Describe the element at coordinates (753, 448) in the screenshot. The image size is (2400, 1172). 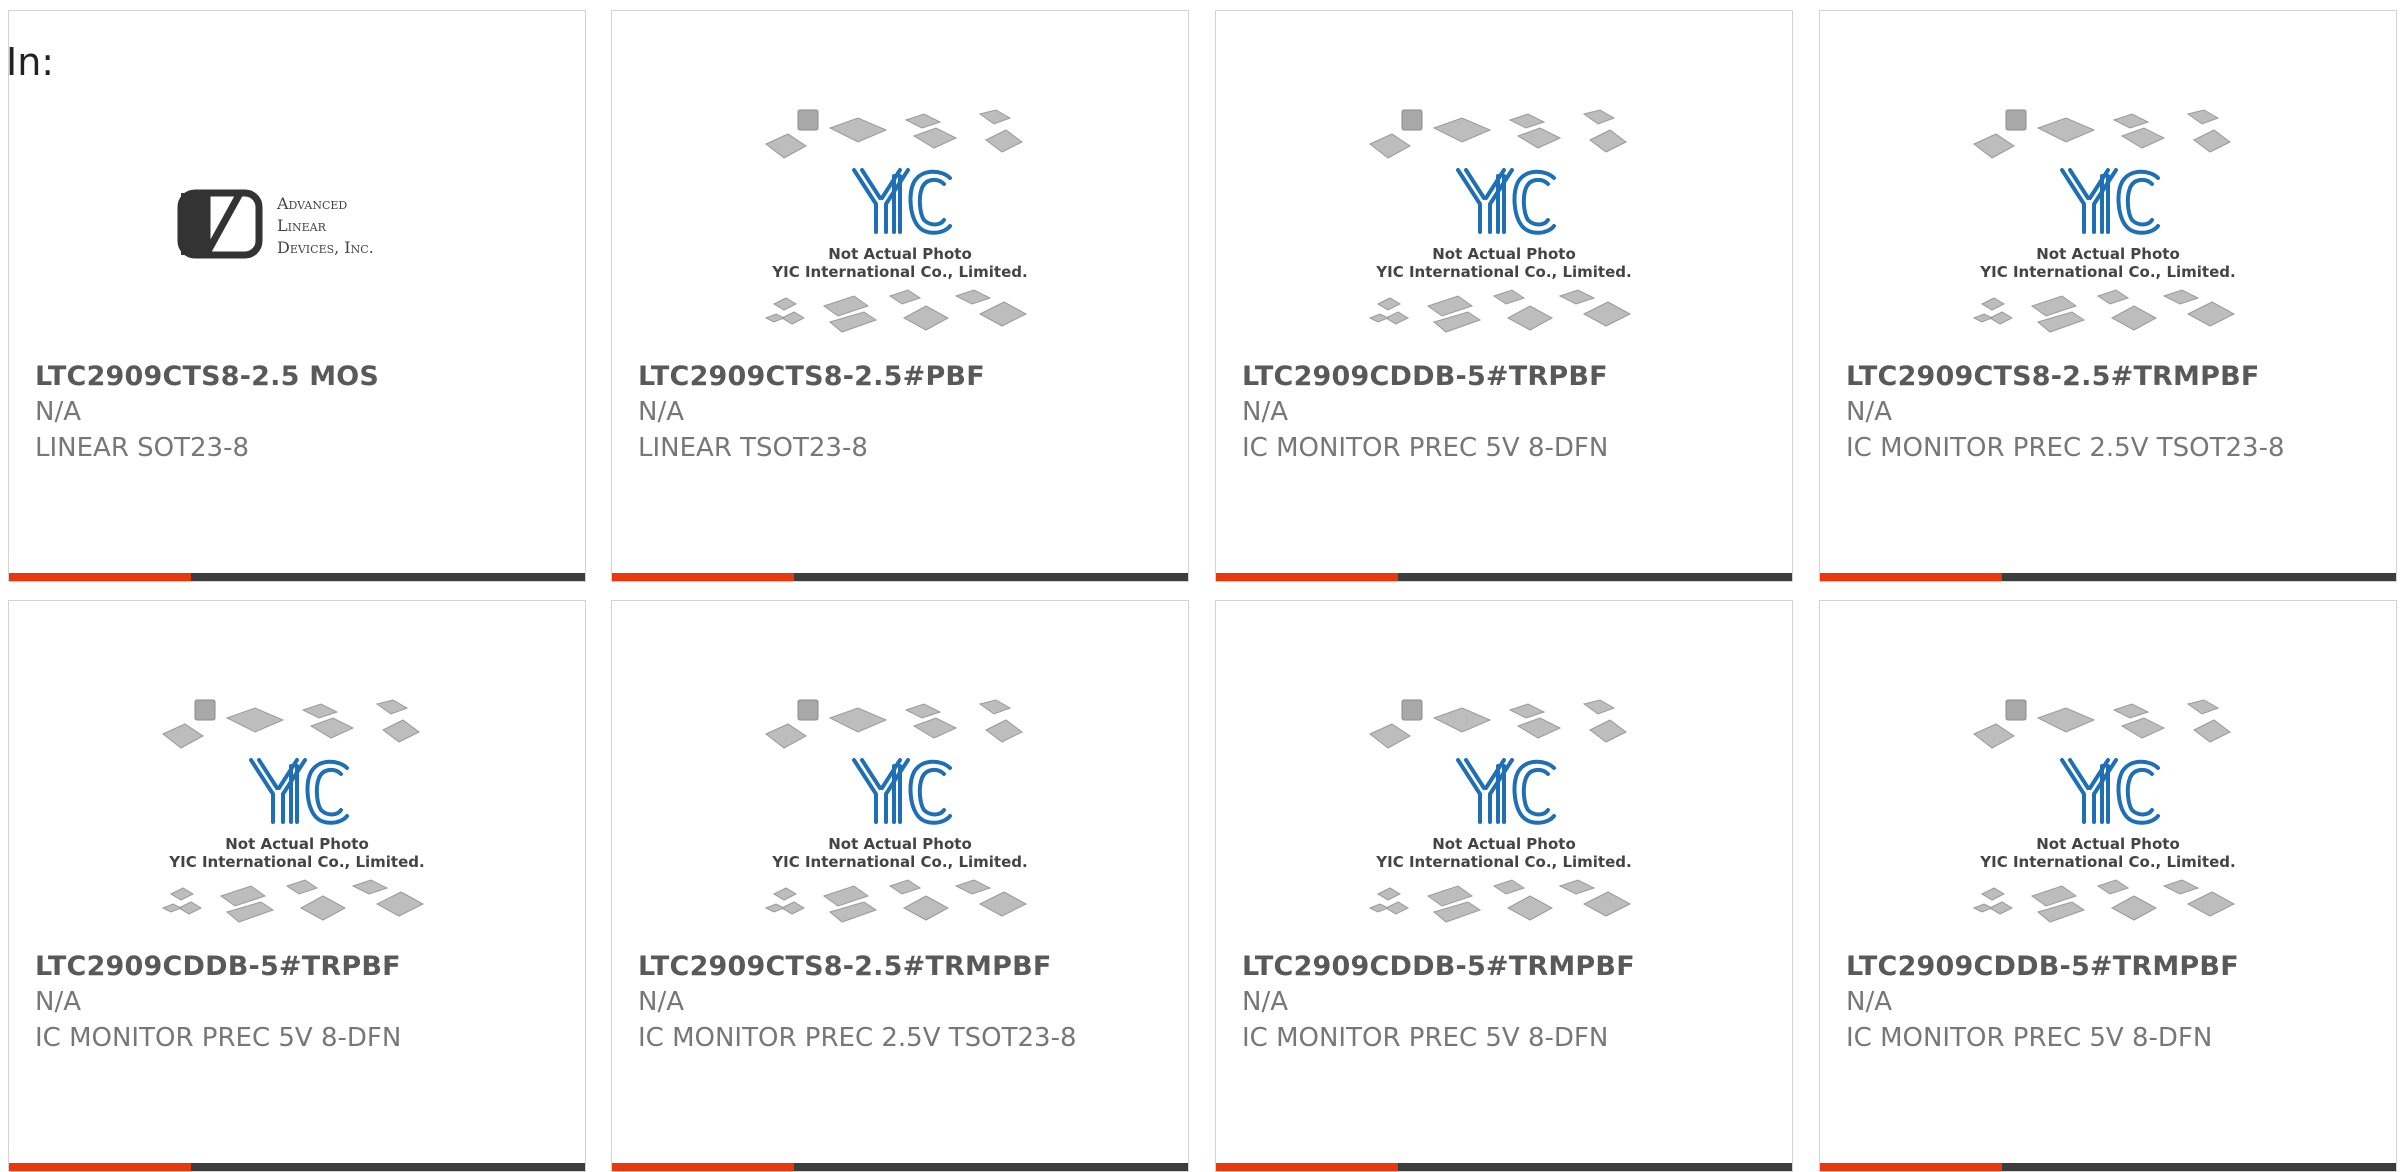
I see `description: LINEAR TSOT23-8` at that location.